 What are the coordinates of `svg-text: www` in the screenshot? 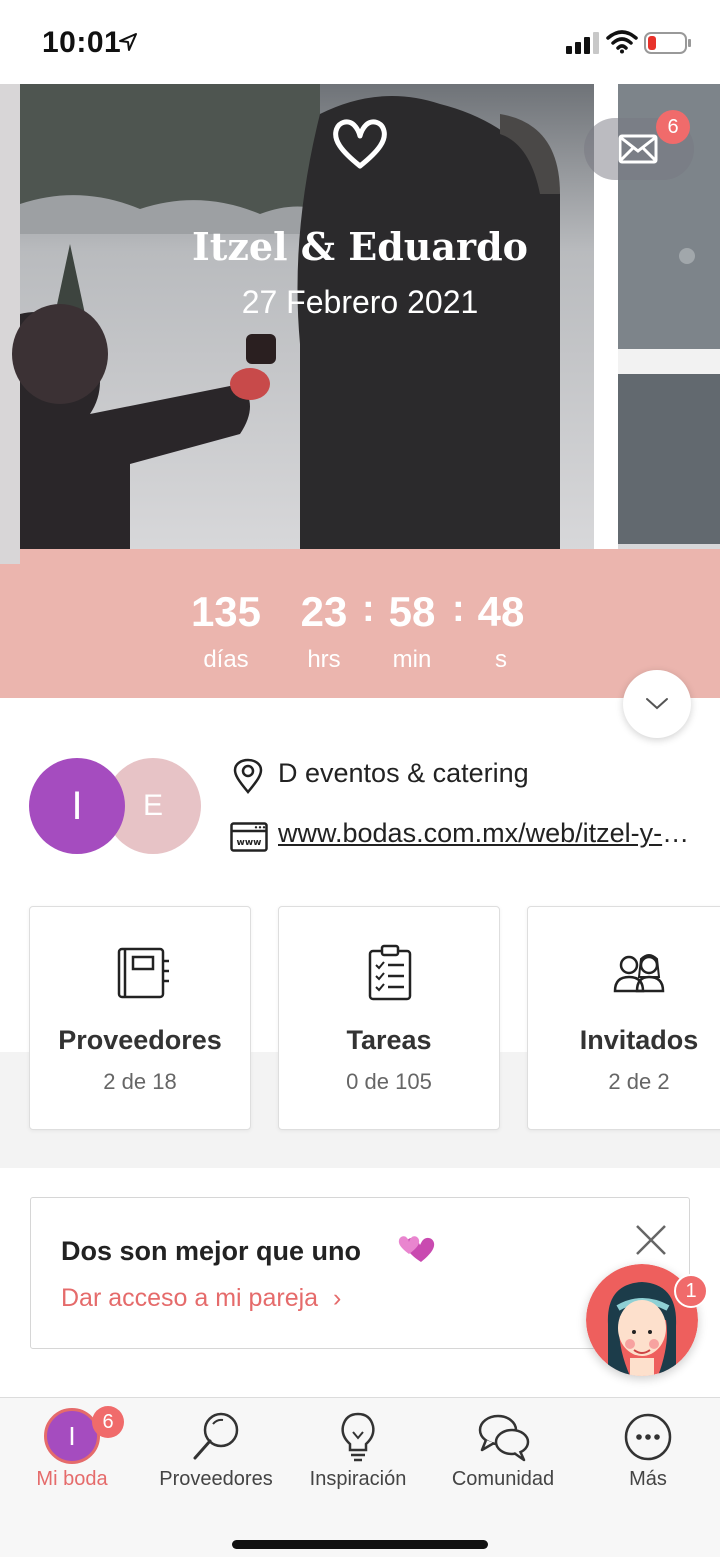 It's located at (249, 843).